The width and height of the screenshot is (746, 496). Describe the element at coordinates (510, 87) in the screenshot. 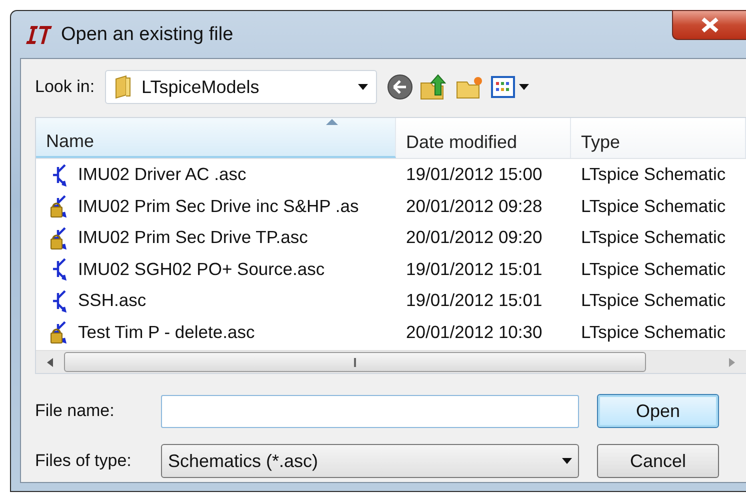

I see `view-menu-button` at that location.